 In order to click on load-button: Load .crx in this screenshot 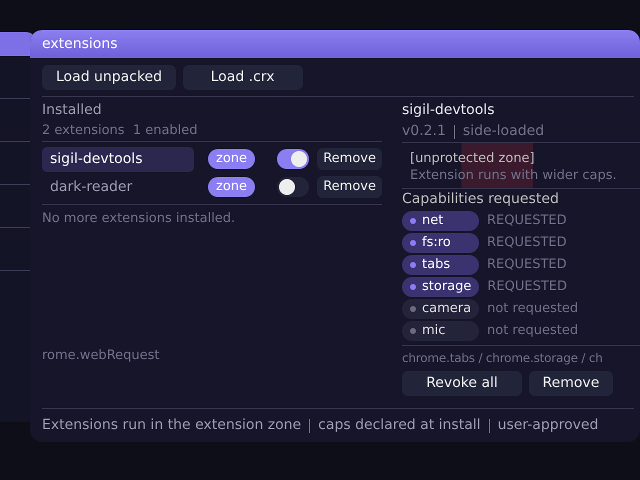, I will do `click(242, 77)`.